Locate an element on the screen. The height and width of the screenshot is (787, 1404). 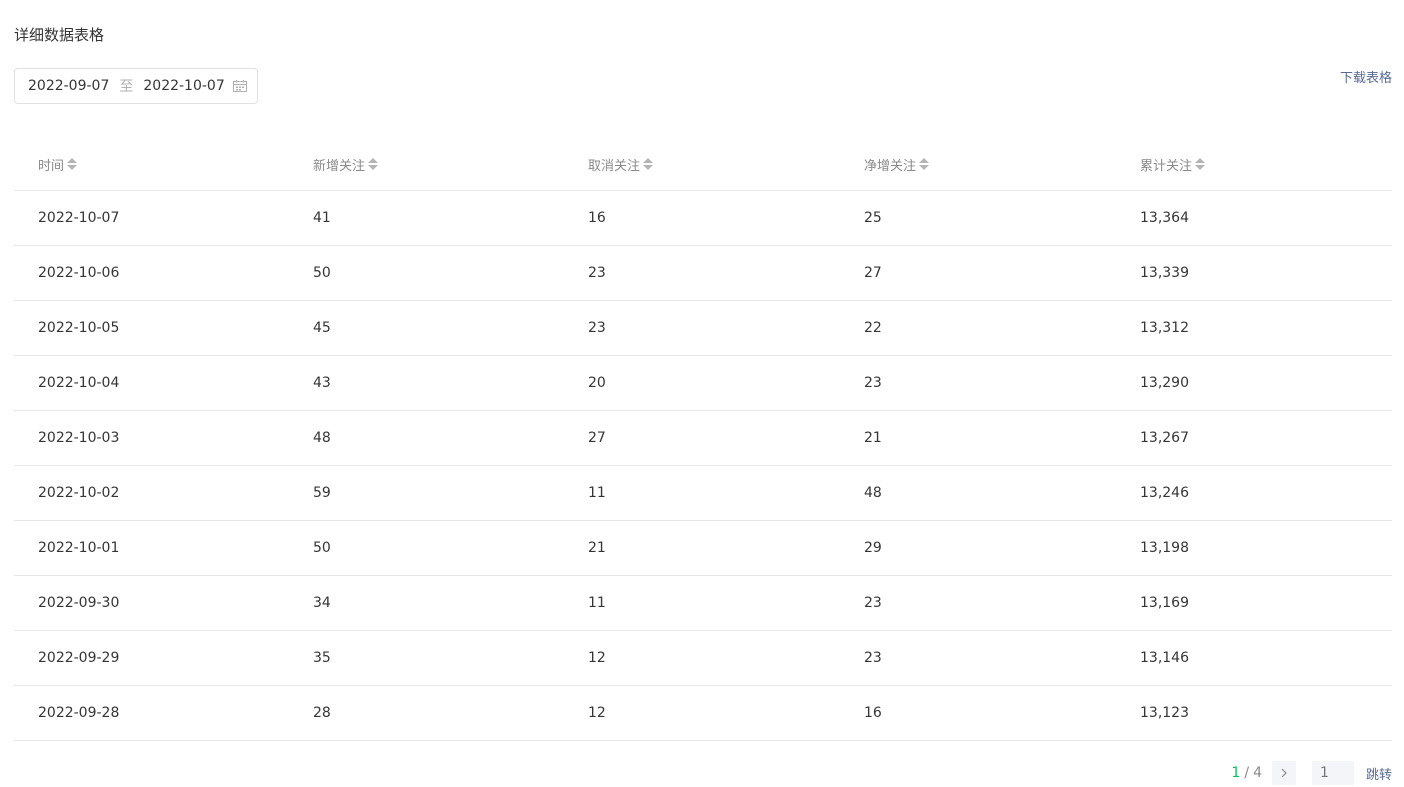
header-cell-wrap: 累计关注 is located at coordinates (1173, 164).